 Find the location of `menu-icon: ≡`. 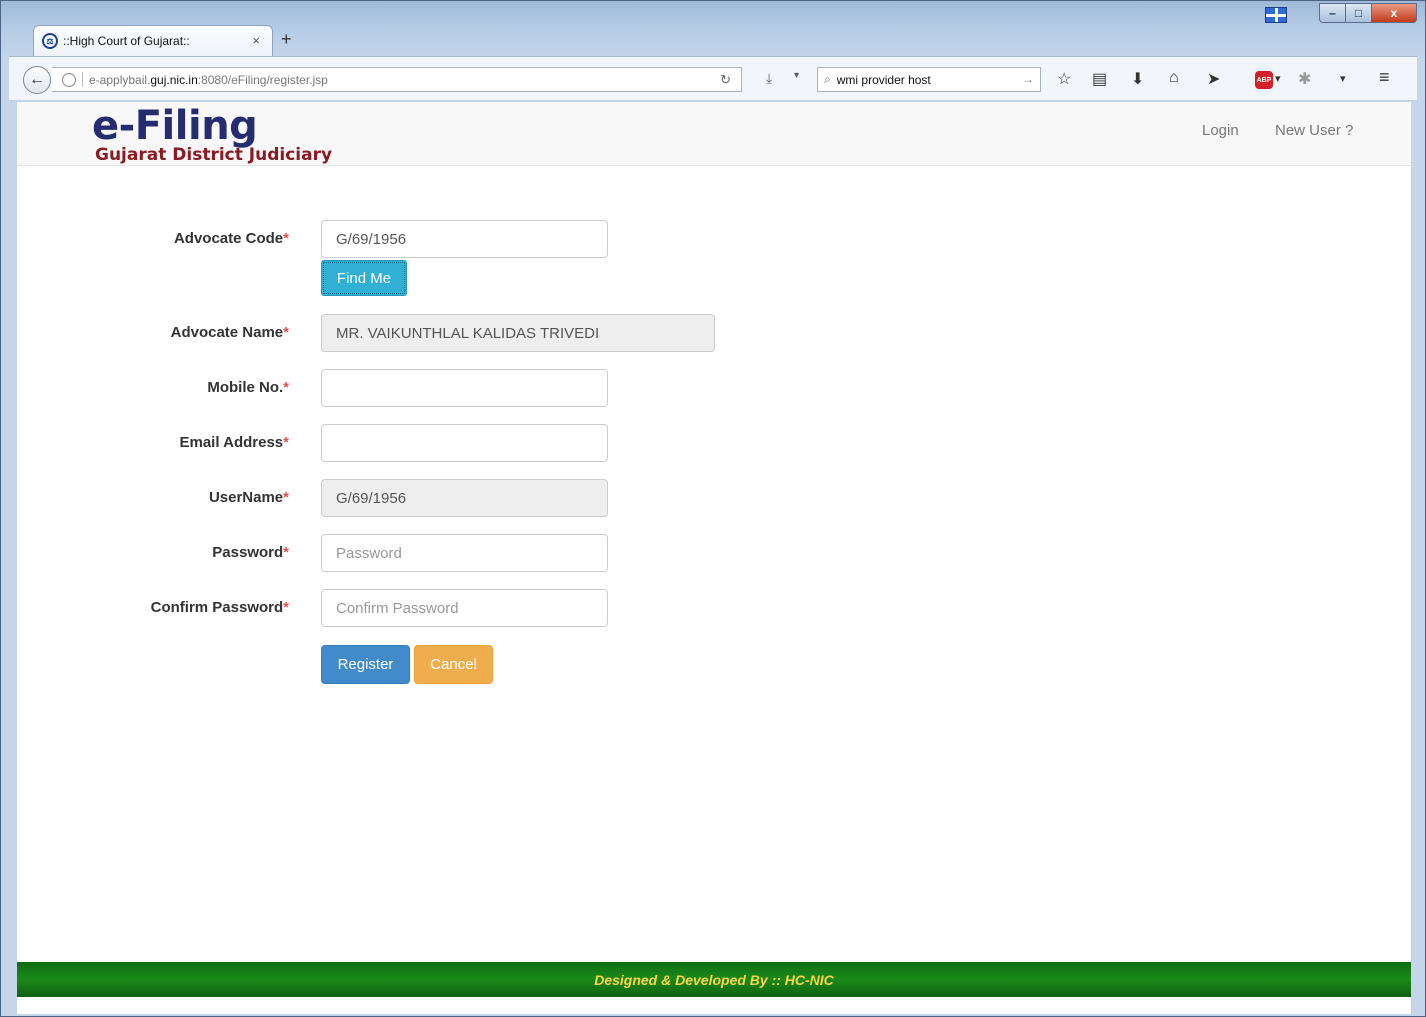

menu-icon: ≡ is located at coordinates (1384, 77).